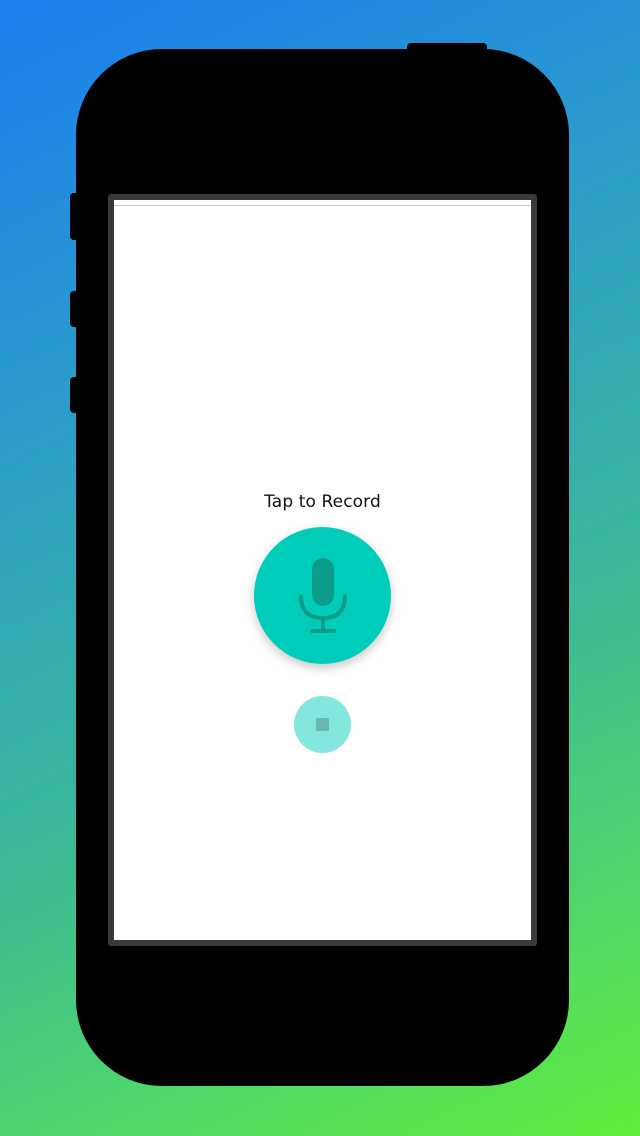 This screenshot has width=640, height=1136. I want to click on microphone-icon, so click(322, 595).